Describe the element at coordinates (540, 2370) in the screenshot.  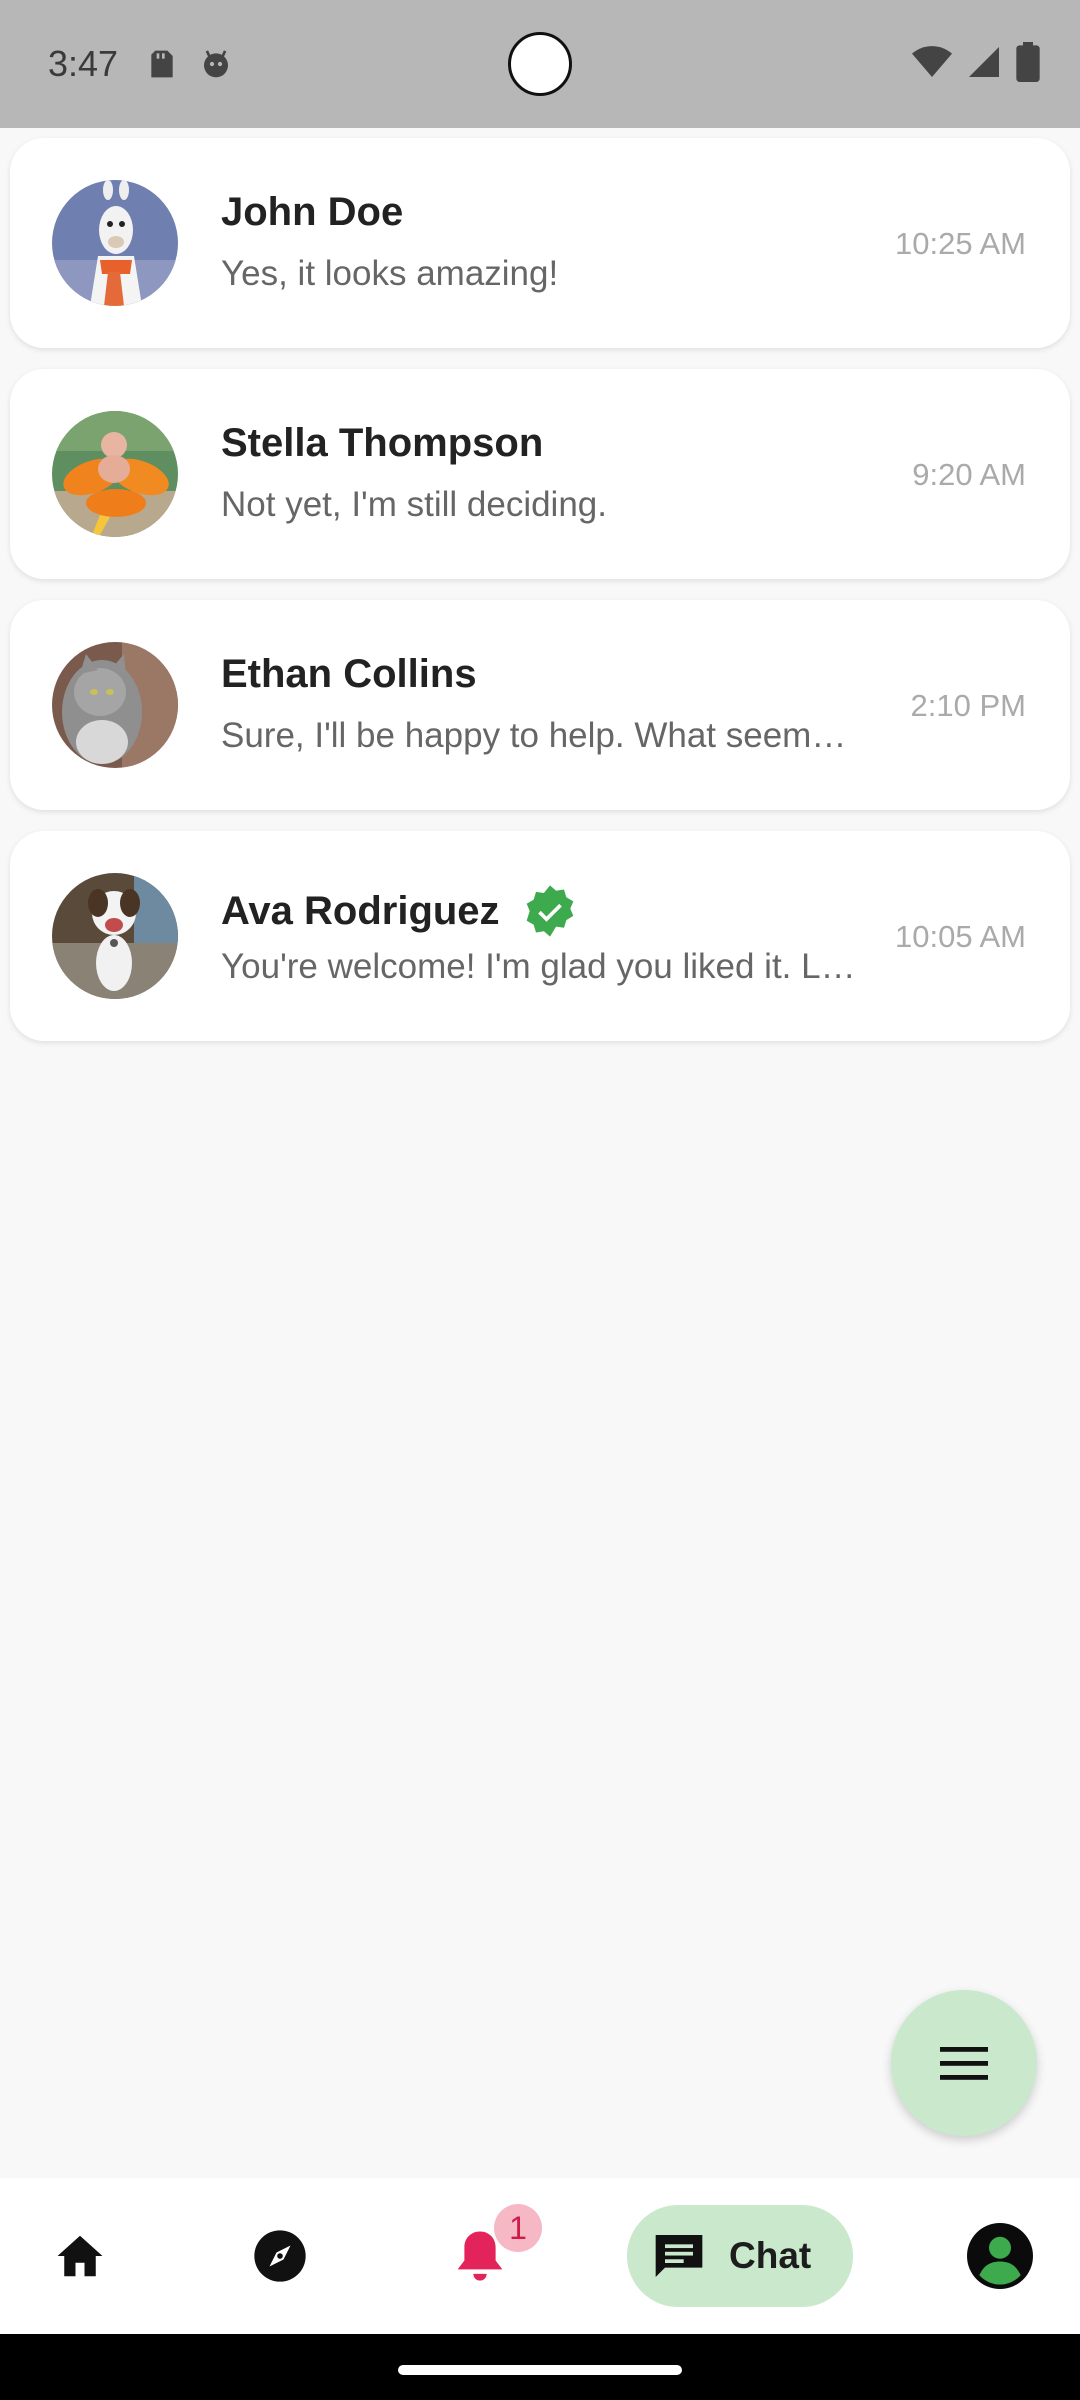
I see `home-gesture-handle` at that location.